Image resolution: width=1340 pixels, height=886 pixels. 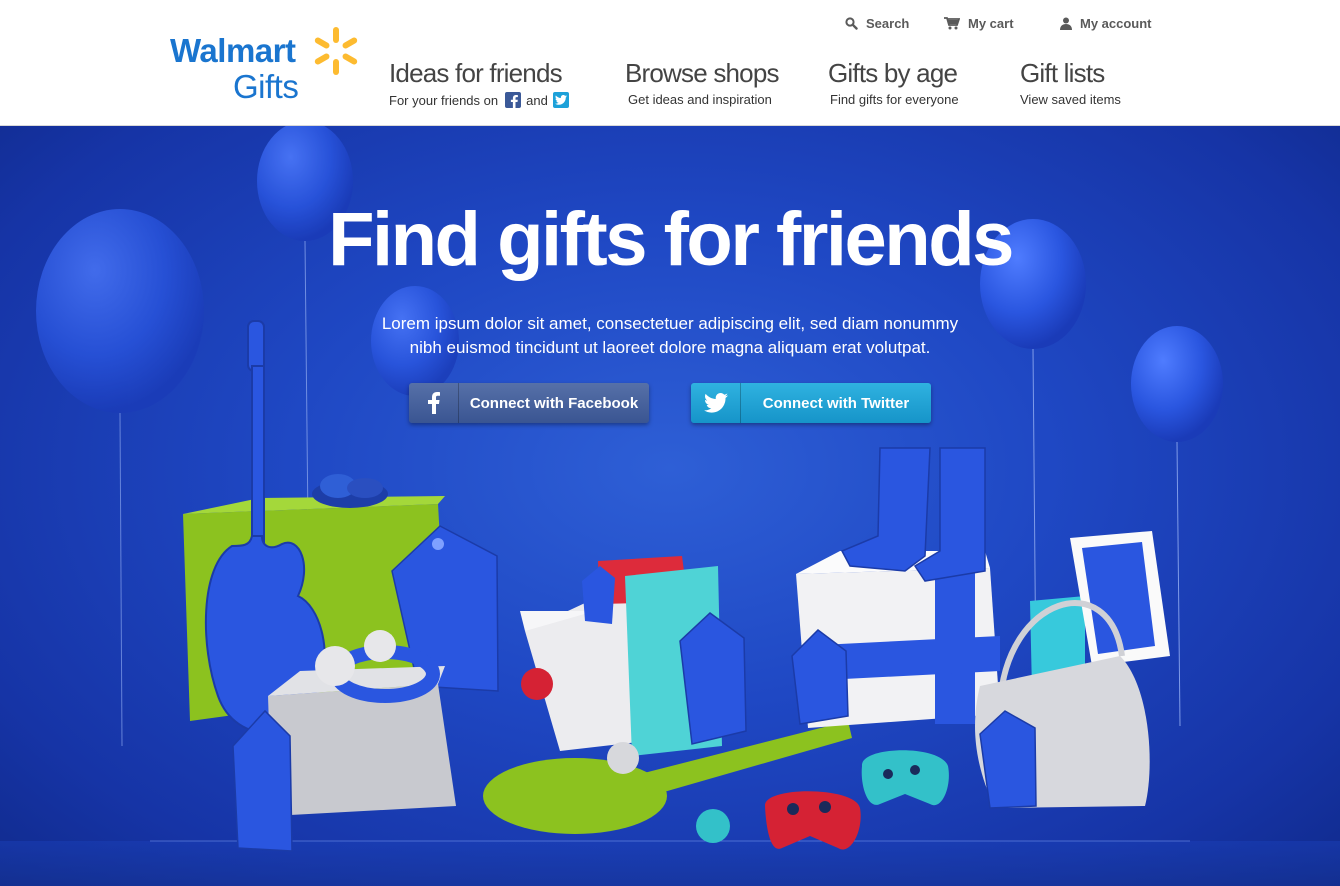 What do you see at coordinates (444, 100) in the screenshot?
I see `nav-subtitle-text: For your friends on` at bounding box center [444, 100].